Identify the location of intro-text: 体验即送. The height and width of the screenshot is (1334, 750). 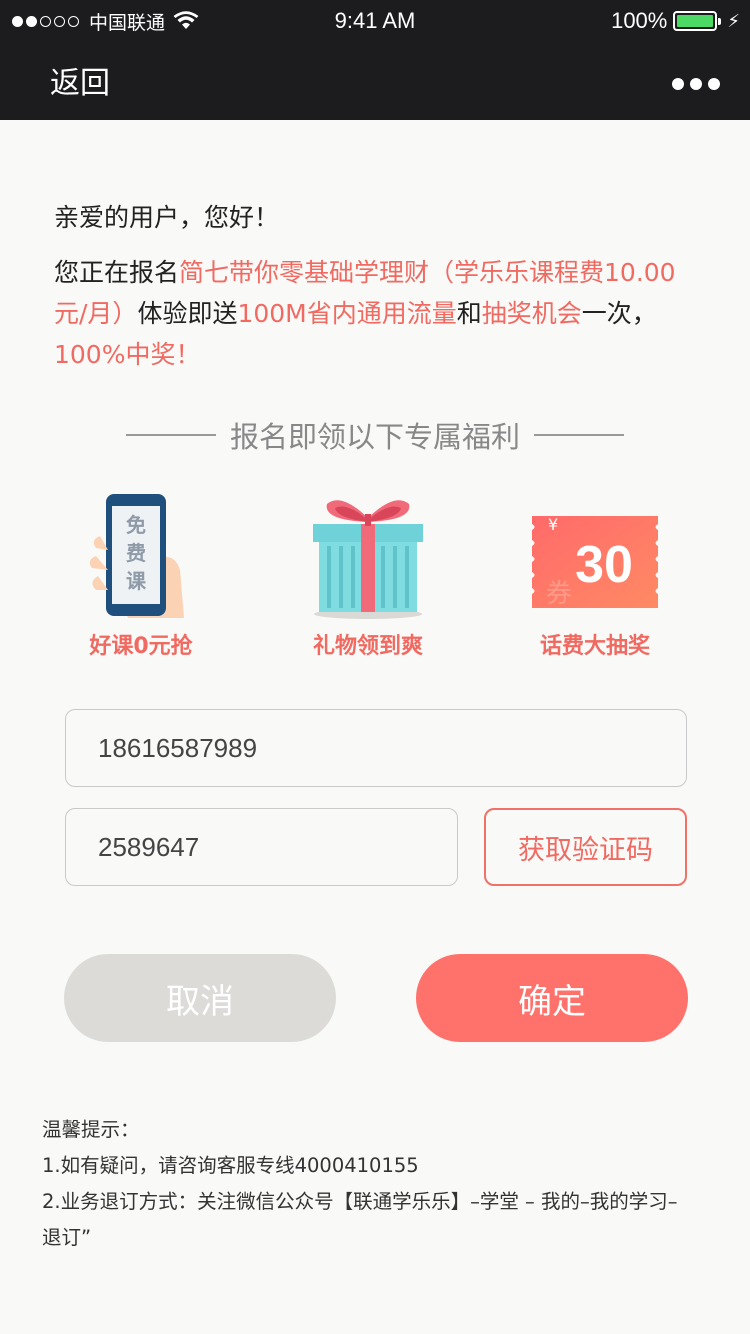
(187, 313).